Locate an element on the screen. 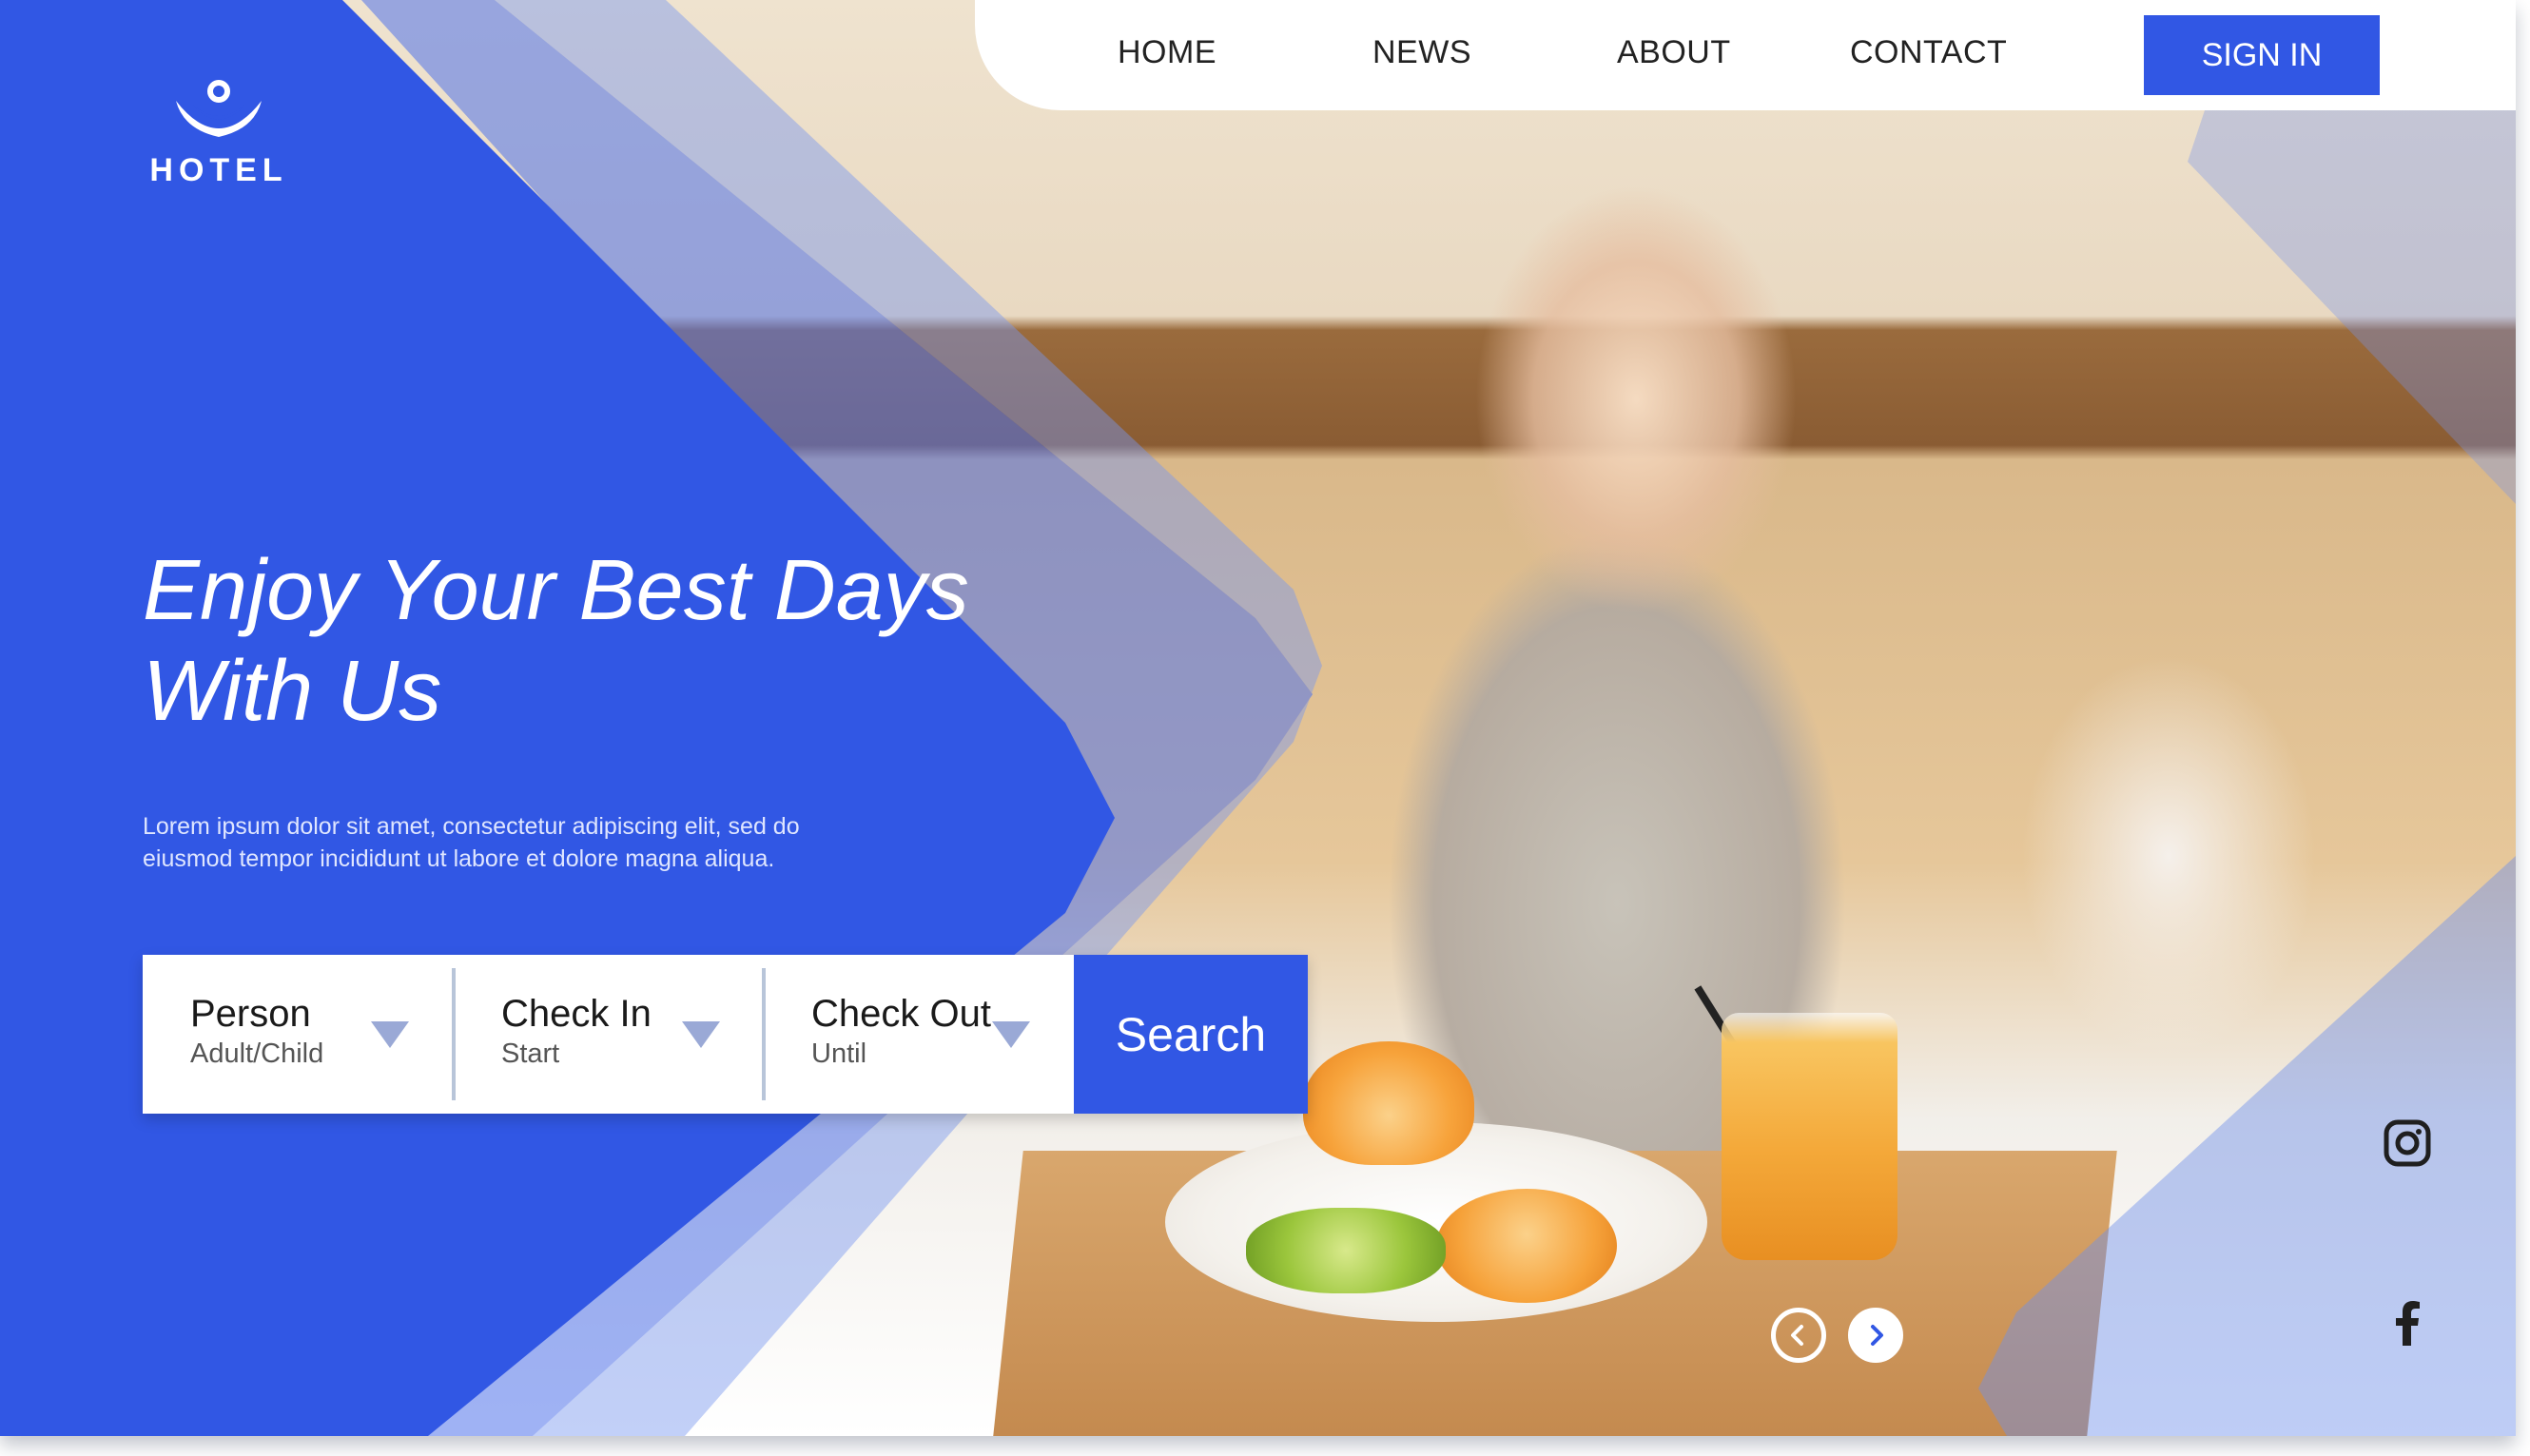 The width and height of the screenshot is (2530, 1456). nav-home: HOME is located at coordinates (1167, 53).